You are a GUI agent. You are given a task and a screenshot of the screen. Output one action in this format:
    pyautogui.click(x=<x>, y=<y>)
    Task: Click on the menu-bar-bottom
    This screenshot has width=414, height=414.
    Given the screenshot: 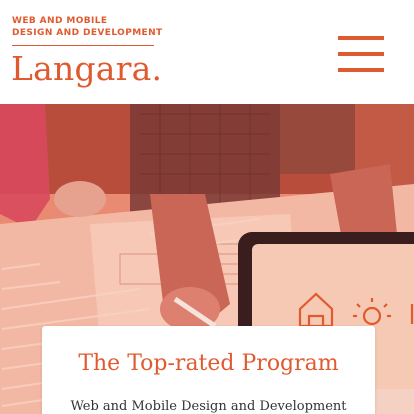 What is the action you would take?
    pyautogui.click(x=361, y=70)
    